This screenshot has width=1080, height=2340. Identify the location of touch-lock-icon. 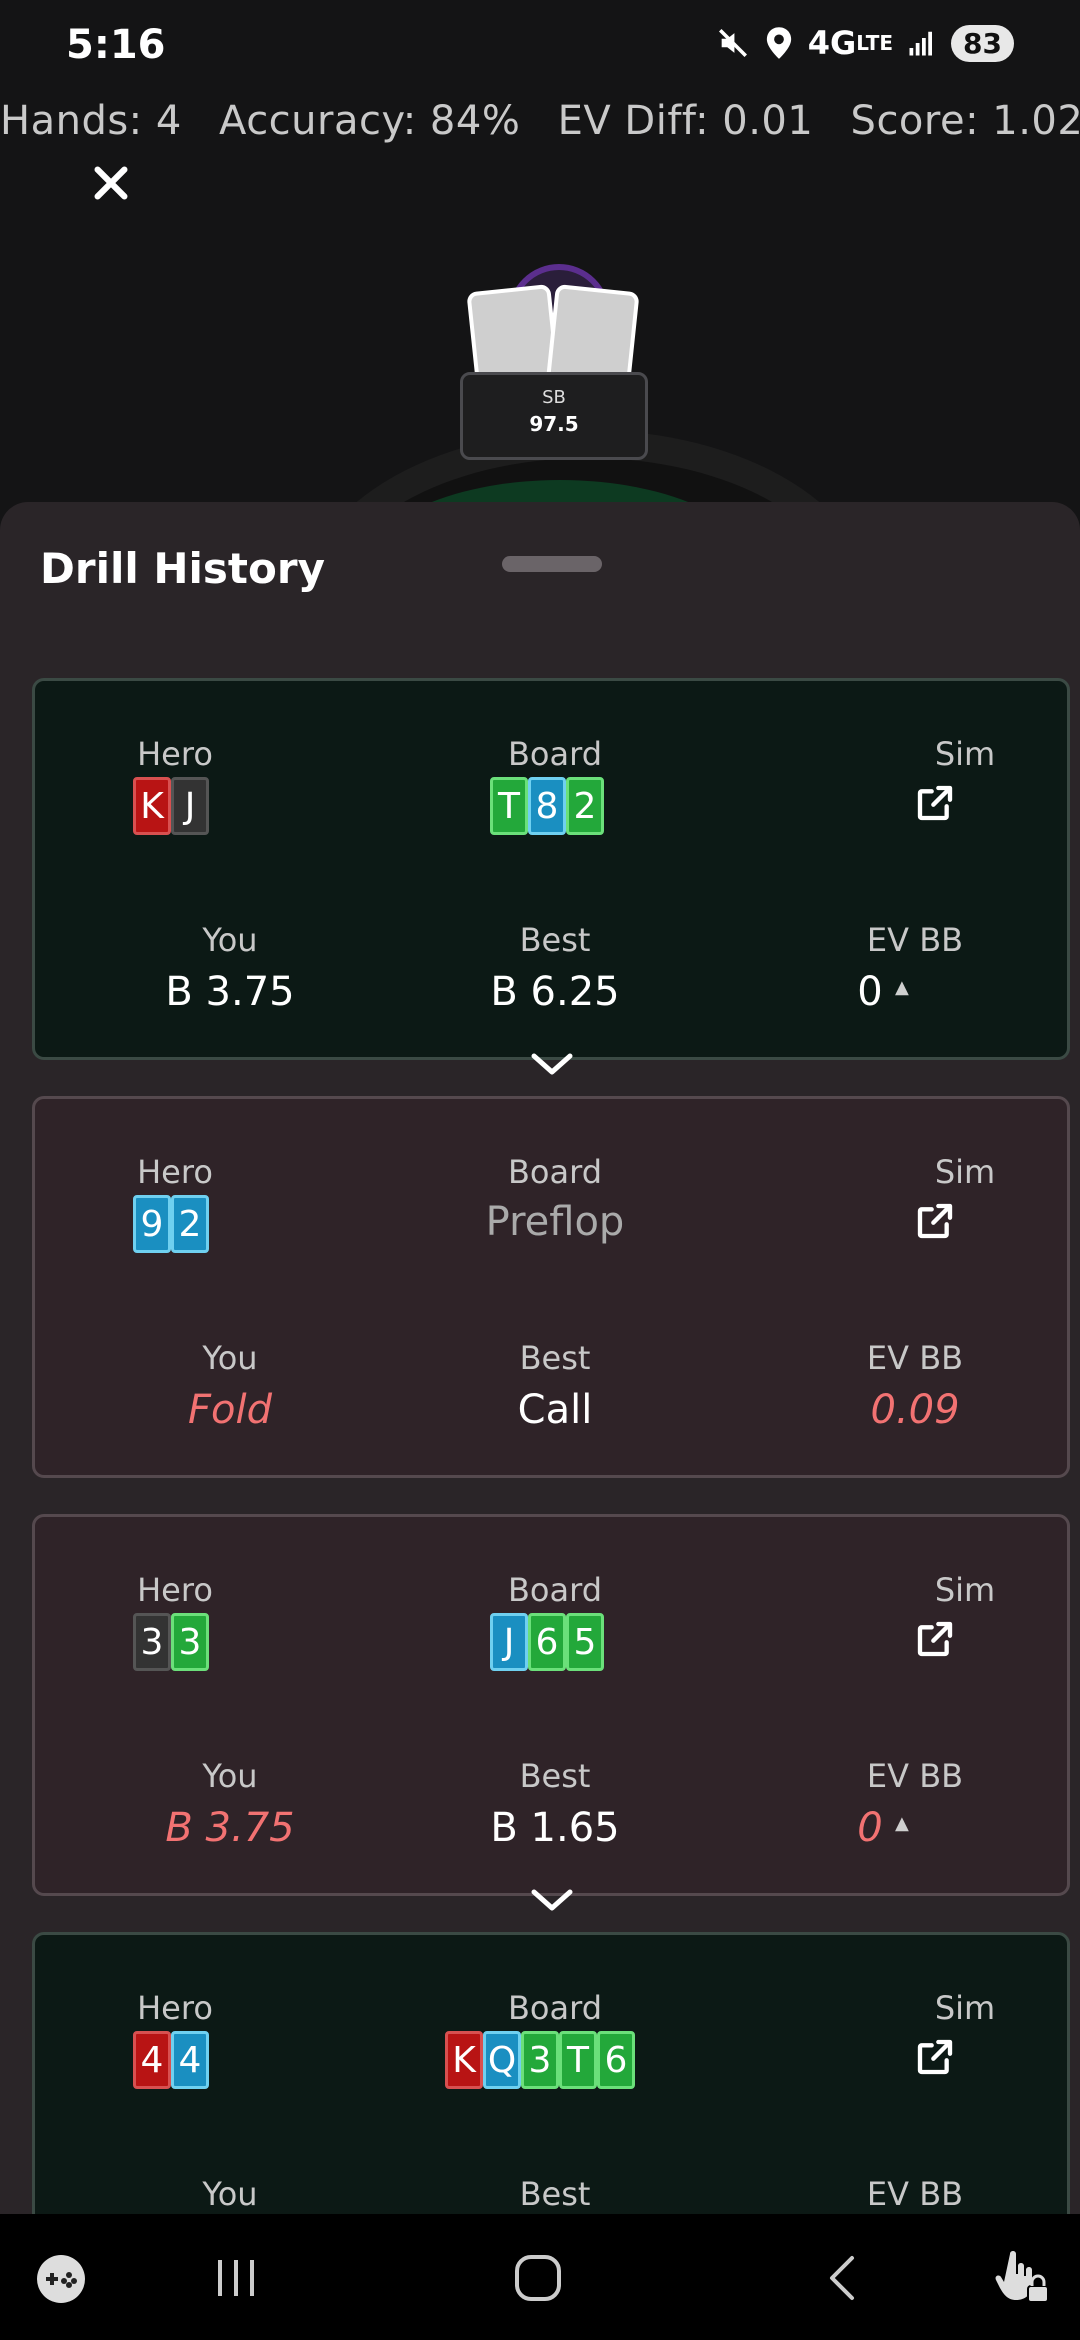
(1022, 2277).